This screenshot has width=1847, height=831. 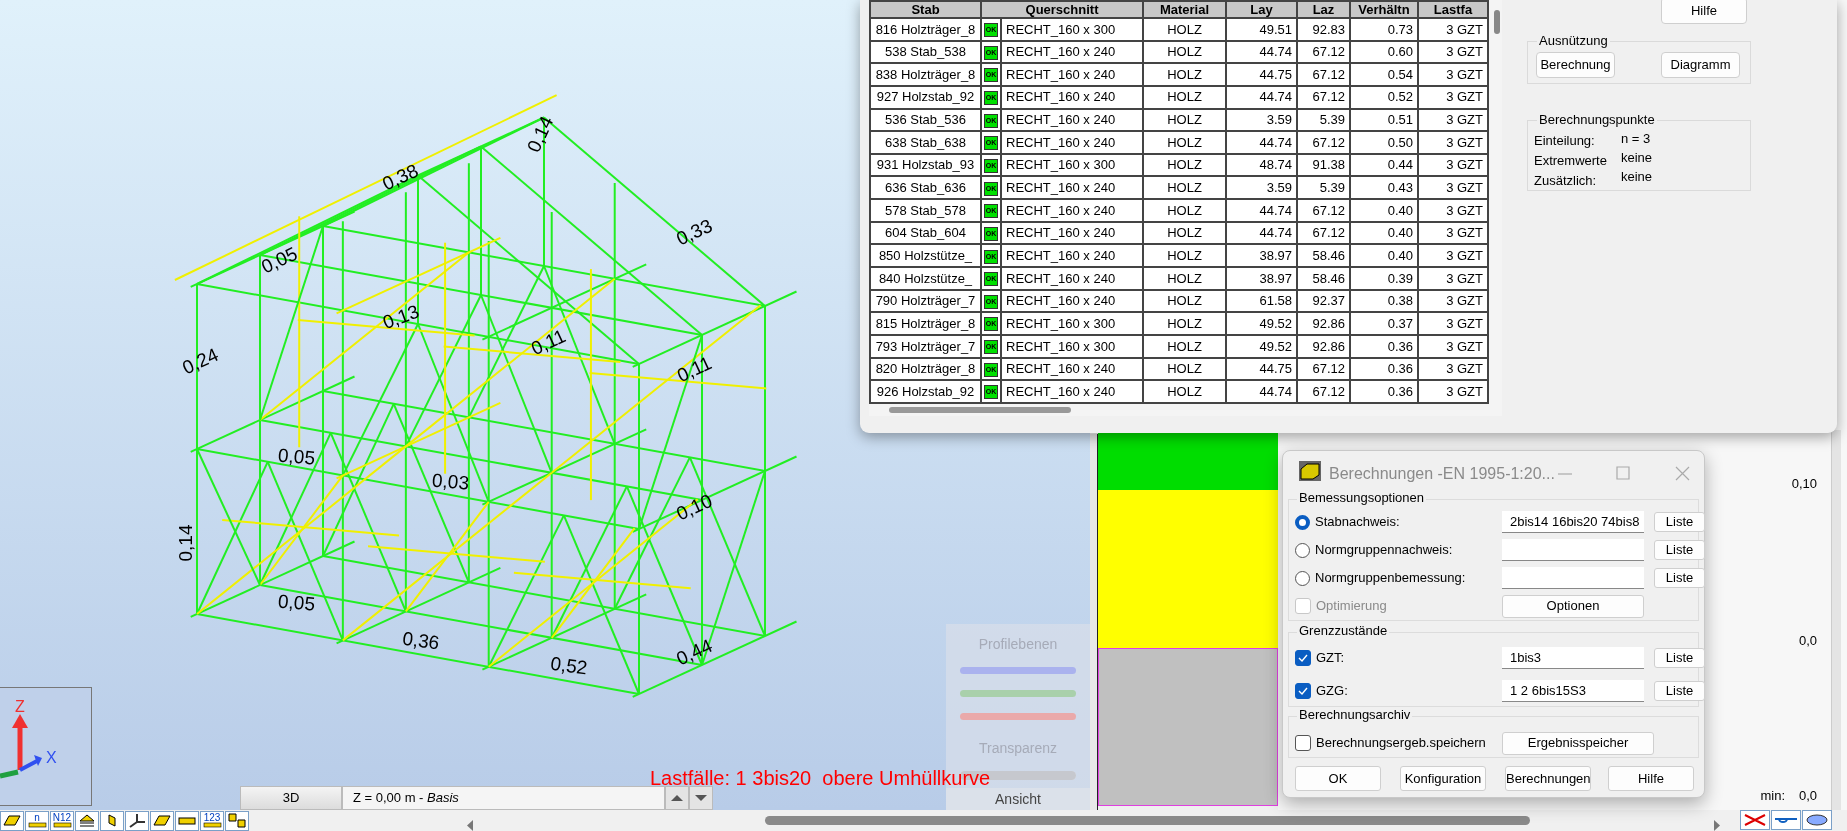 What do you see at coordinates (1393, 550) in the screenshot?
I see `radio-button: Normgruppennachweis:` at bounding box center [1393, 550].